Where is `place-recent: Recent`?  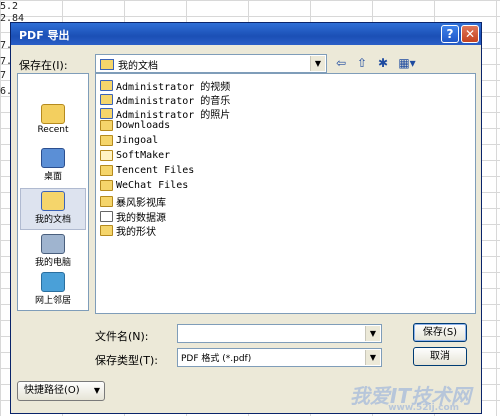
place-recent: Recent is located at coordinates (53, 123).